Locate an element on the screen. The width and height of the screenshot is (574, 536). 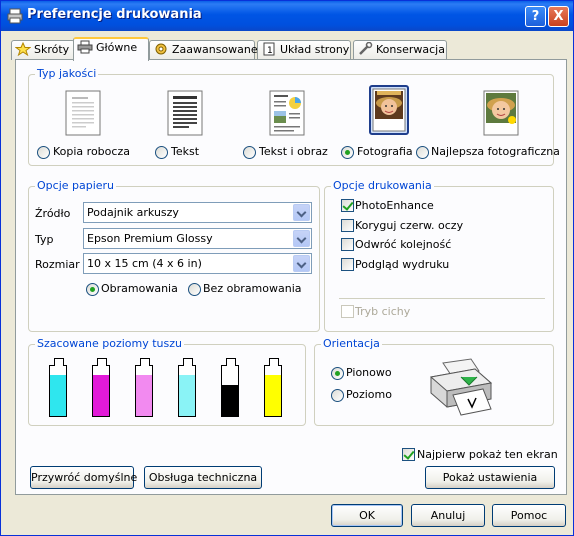
ink-levels-group: Szacowane poziomy tuszu is located at coordinates (167, 381).